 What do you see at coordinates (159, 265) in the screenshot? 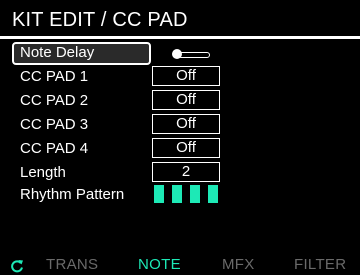
I see `tab-note: NOTE` at bounding box center [159, 265].